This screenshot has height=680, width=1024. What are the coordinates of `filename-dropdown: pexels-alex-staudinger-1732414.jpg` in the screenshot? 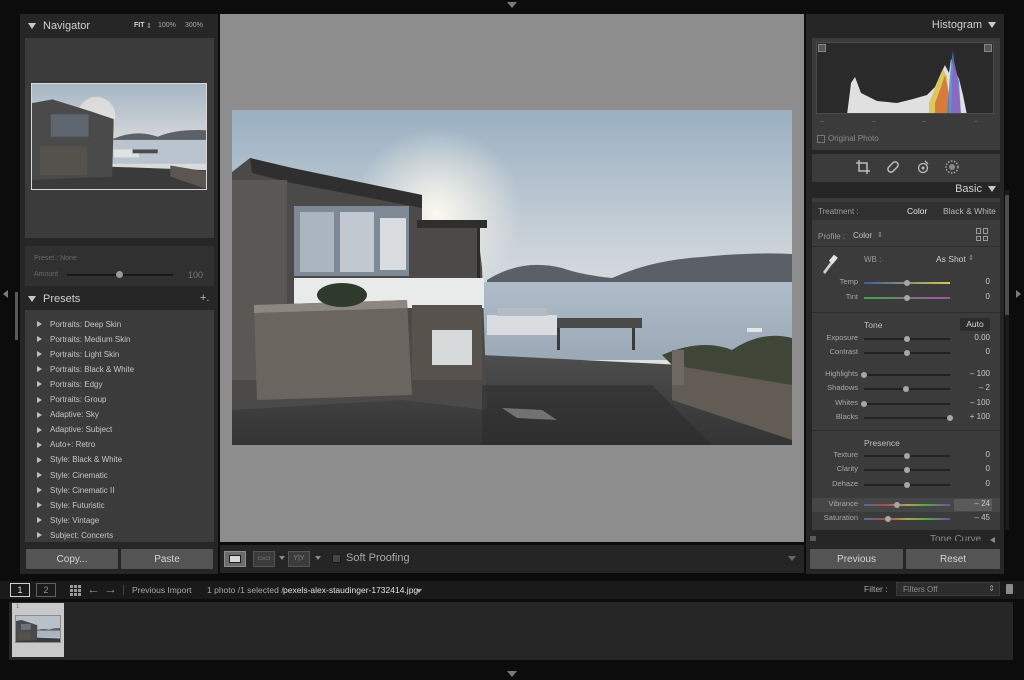 It's located at (350, 590).